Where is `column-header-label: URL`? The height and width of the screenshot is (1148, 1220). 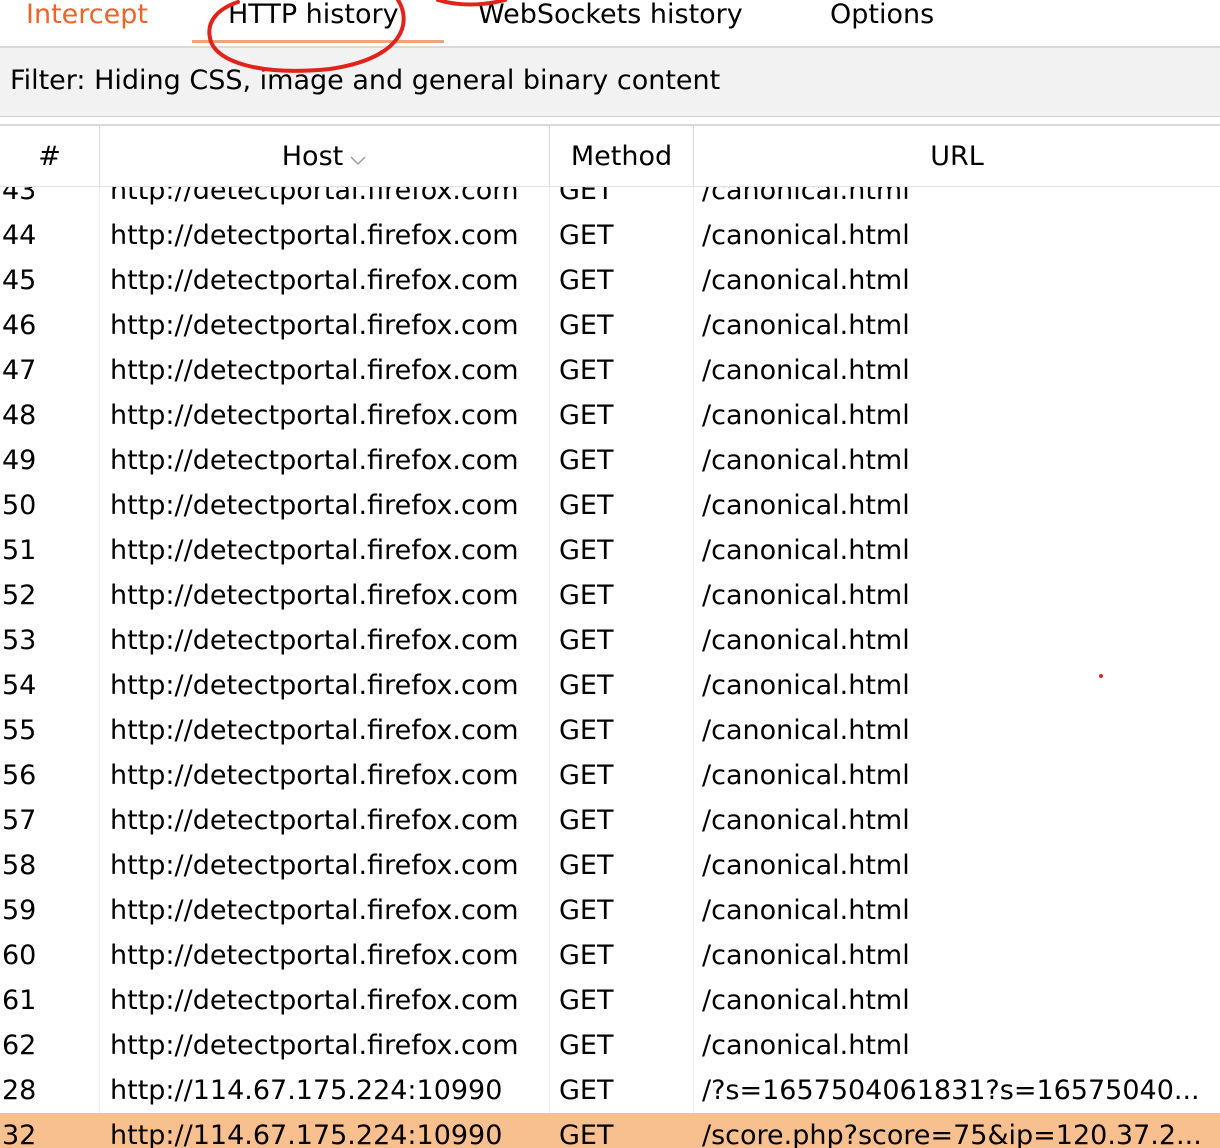
column-header-label: URL is located at coordinates (957, 156).